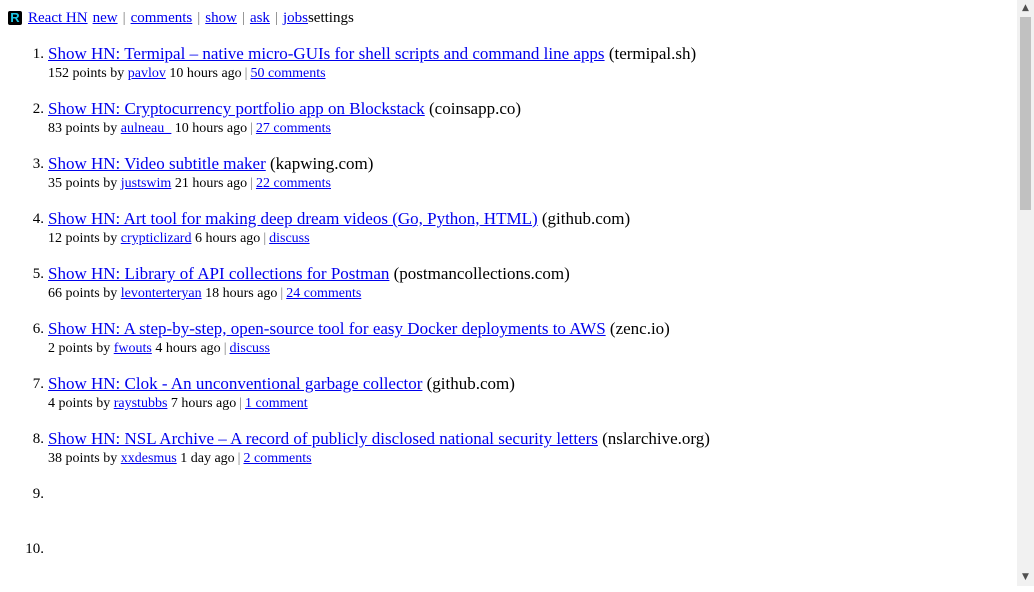 The width and height of the screenshot is (1034, 592). I want to click on story-domain: (nslarchive.org), so click(656, 438).